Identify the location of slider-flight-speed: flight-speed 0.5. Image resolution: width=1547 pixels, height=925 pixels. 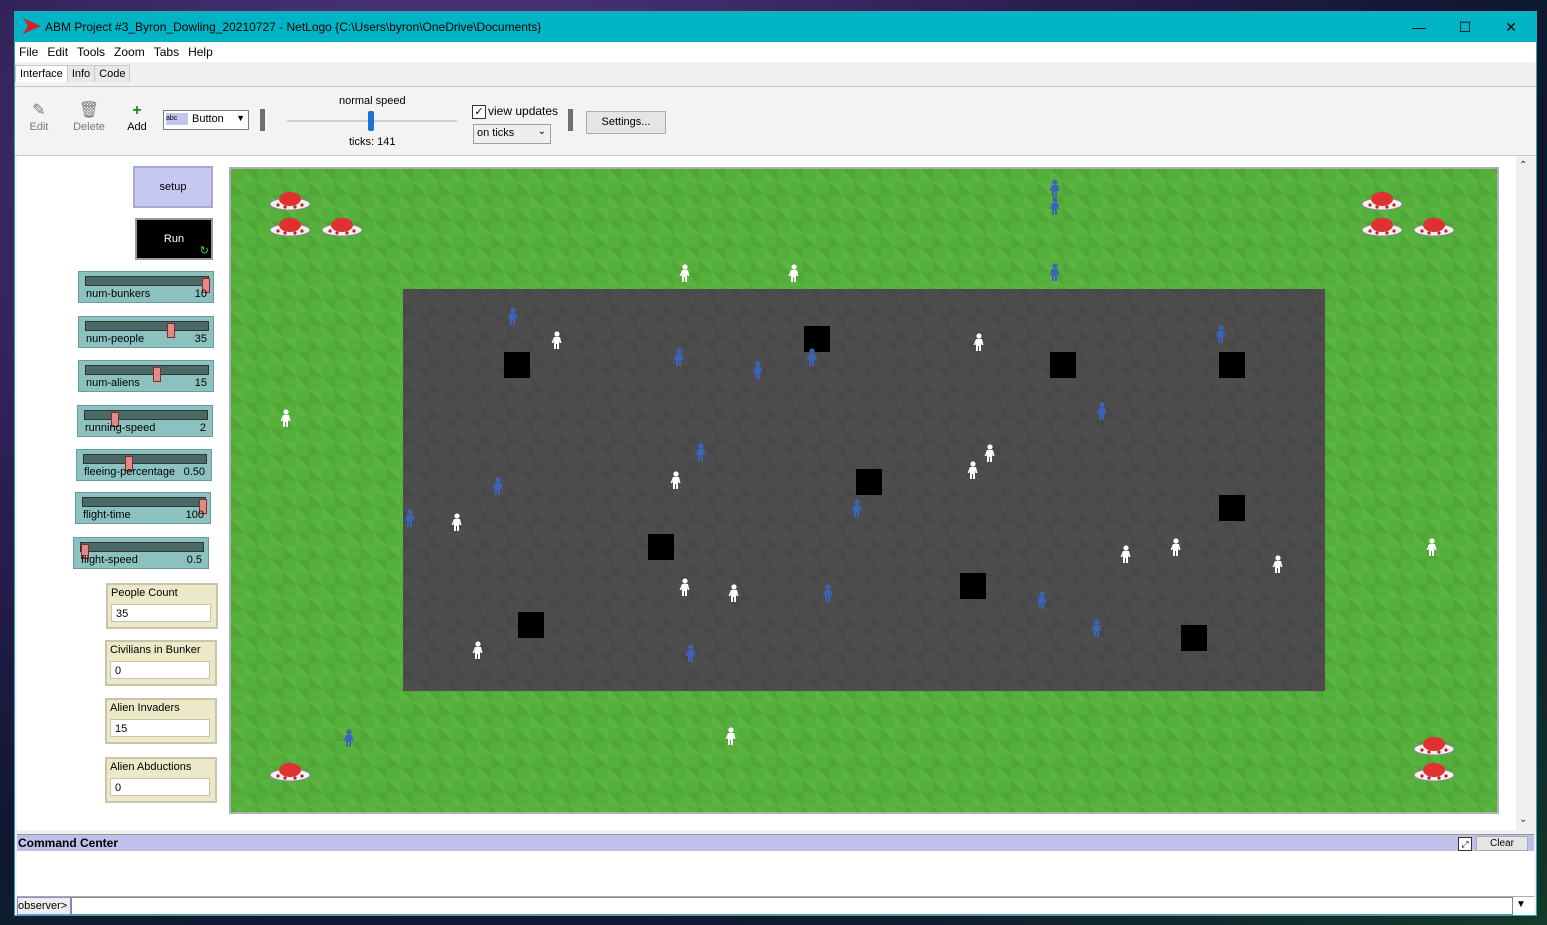
(141, 553).